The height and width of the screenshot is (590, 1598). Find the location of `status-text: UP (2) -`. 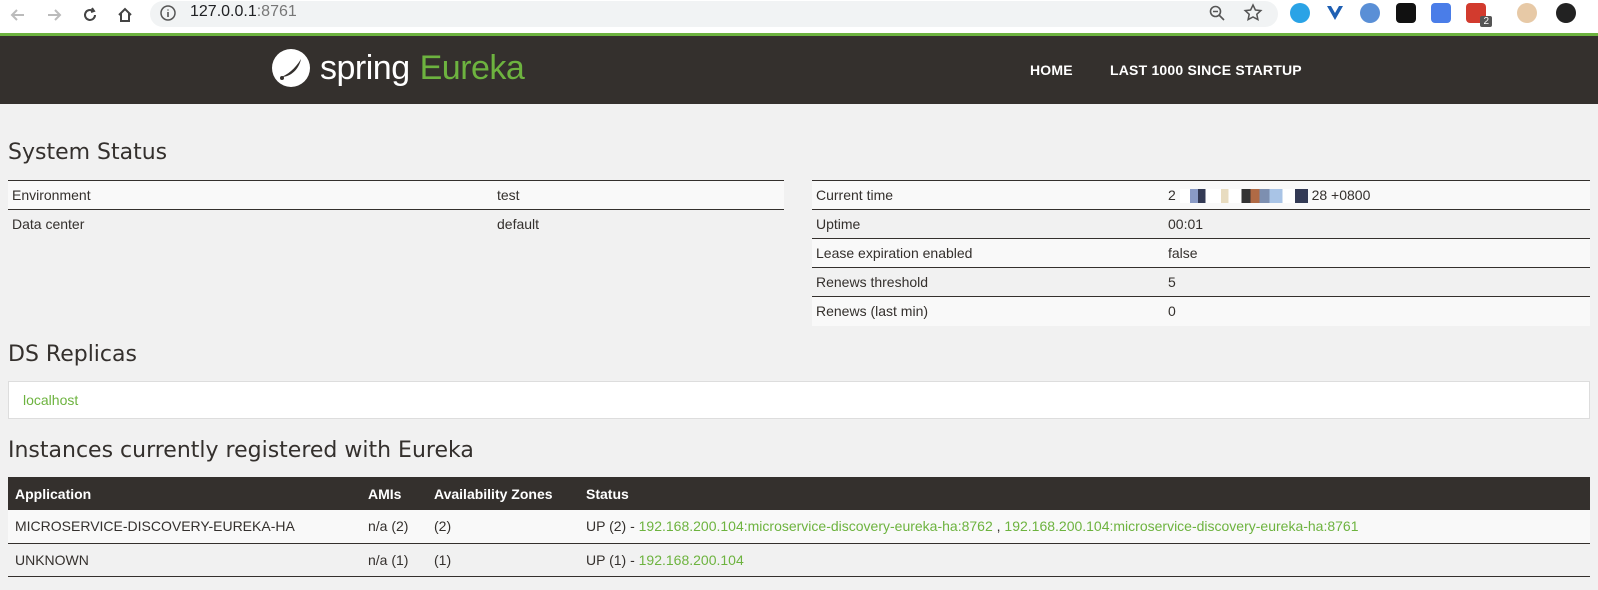

status-text: UP (2) - is located at coordinates (612, 526).